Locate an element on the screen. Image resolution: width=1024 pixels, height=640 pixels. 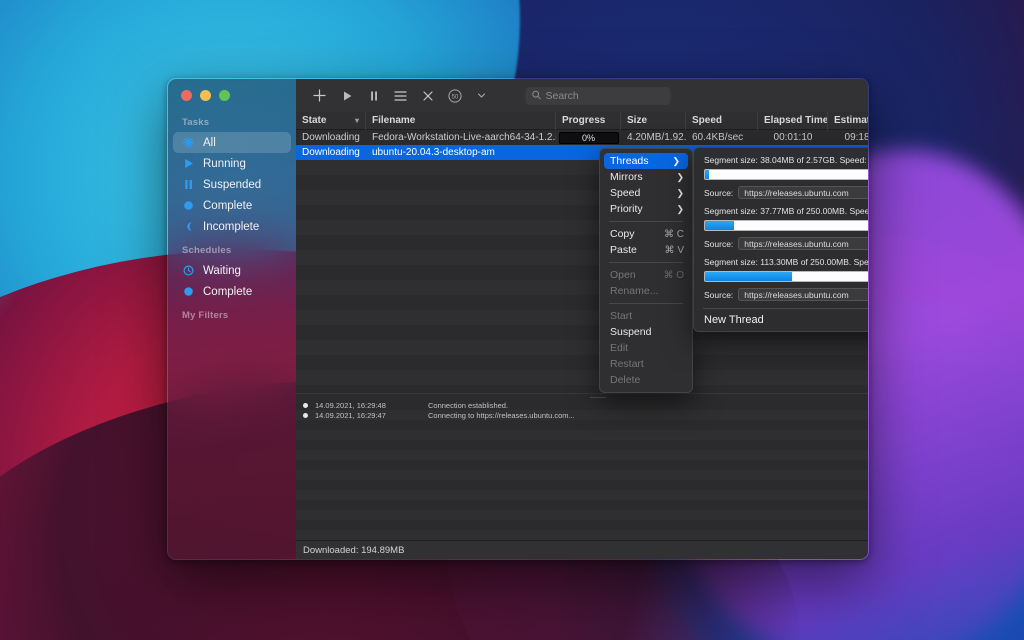
sidebar-item-waiting: Waiting is located at coordinates (232, 270).